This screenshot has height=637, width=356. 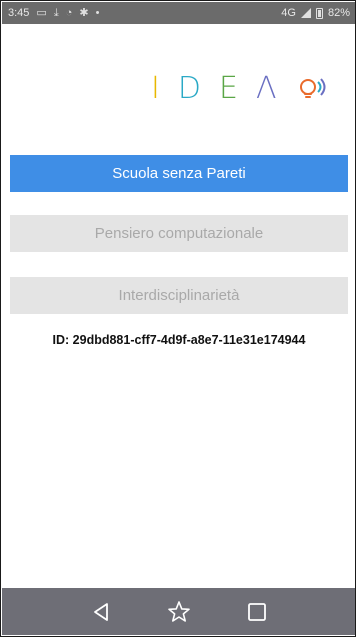 What do you see at coordinates (229, 88) in the screenshot?
I see `logo-letter-e: E` at bounding box center [229, 88].